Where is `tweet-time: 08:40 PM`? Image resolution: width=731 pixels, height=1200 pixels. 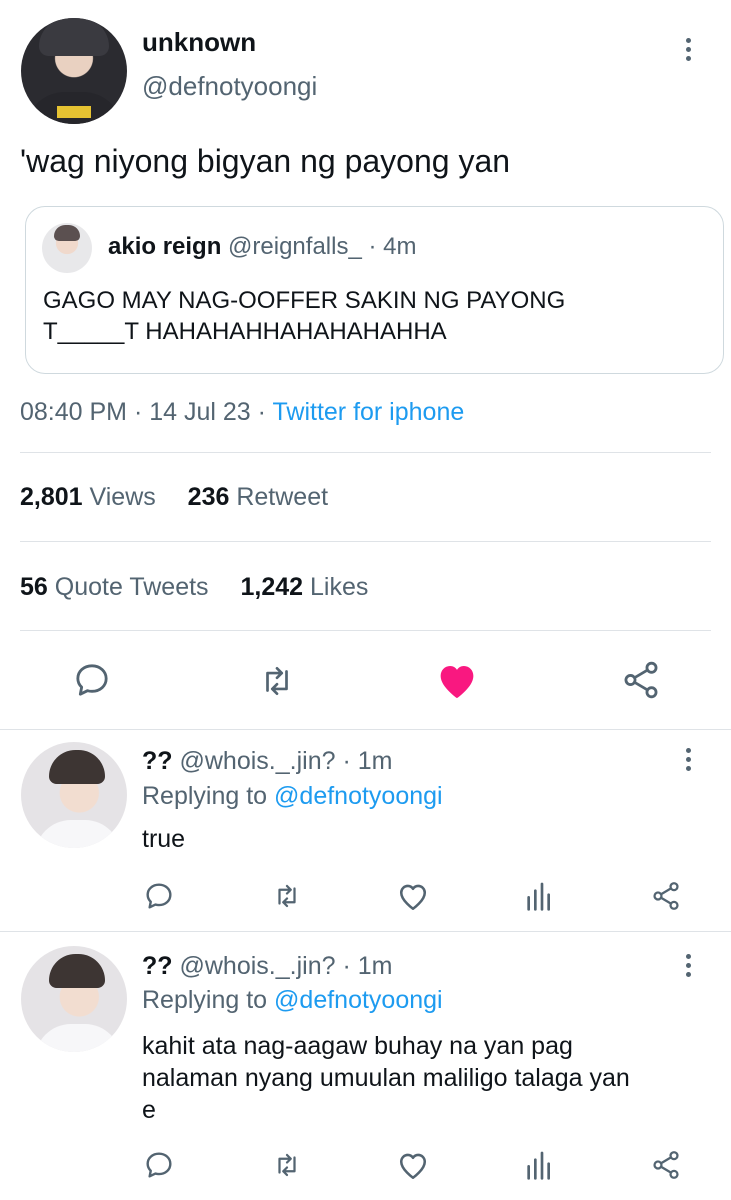 tweet-time: 08:40 PM is located at coordinates (74, 412).